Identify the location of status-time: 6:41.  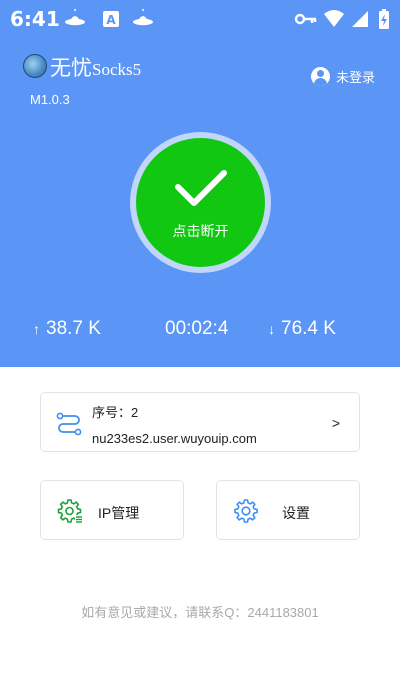
(35, 19).